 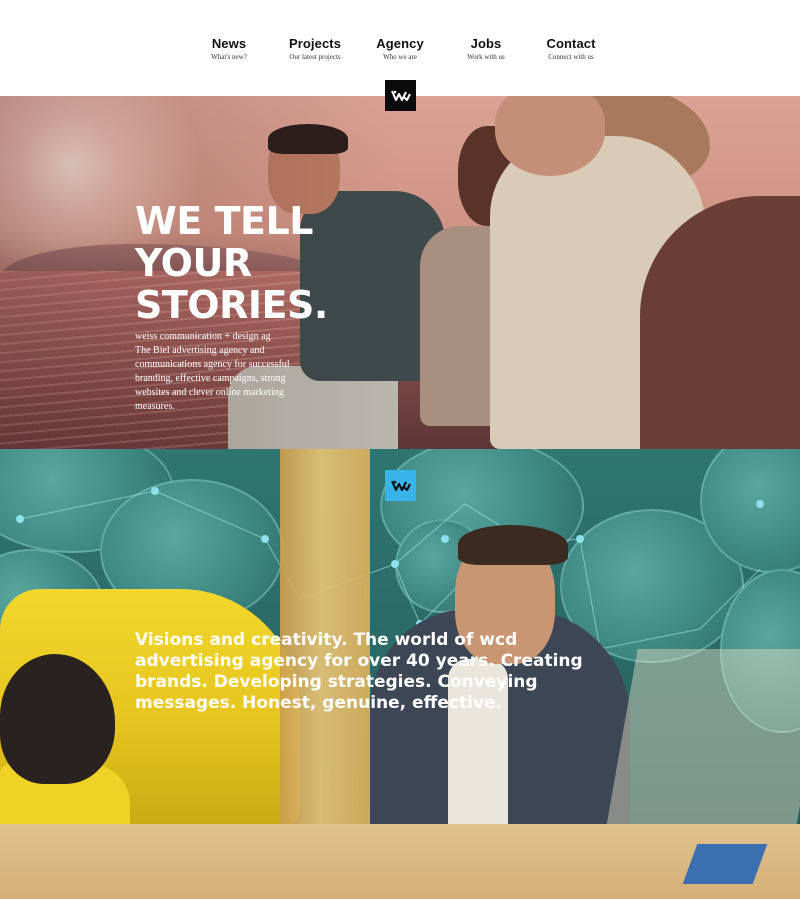 I want to click on hero-description-line: measures., so click(x=155, y=406).